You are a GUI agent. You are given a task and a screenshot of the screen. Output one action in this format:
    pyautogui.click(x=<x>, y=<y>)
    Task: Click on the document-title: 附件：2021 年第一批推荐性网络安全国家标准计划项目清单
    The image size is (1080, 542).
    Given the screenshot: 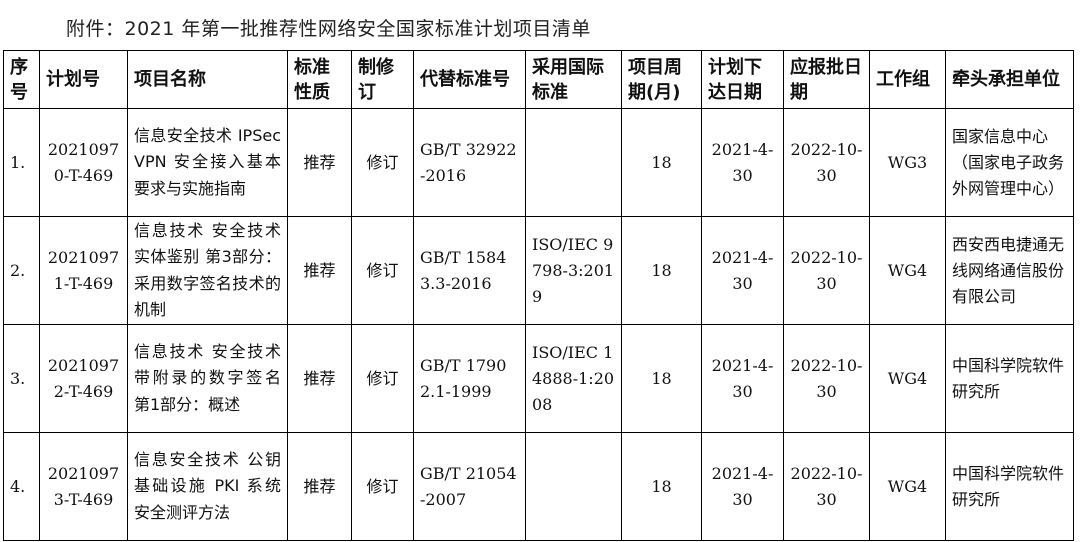 What is the action you would take?
    pyautogui.click(x=328, y=29)
    